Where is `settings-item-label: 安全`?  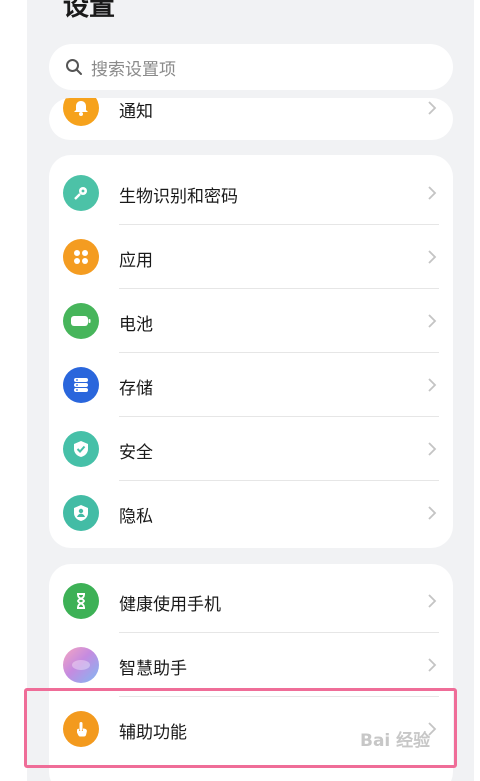 settings-item-label: 安全 is located at coordinates (136, 453).